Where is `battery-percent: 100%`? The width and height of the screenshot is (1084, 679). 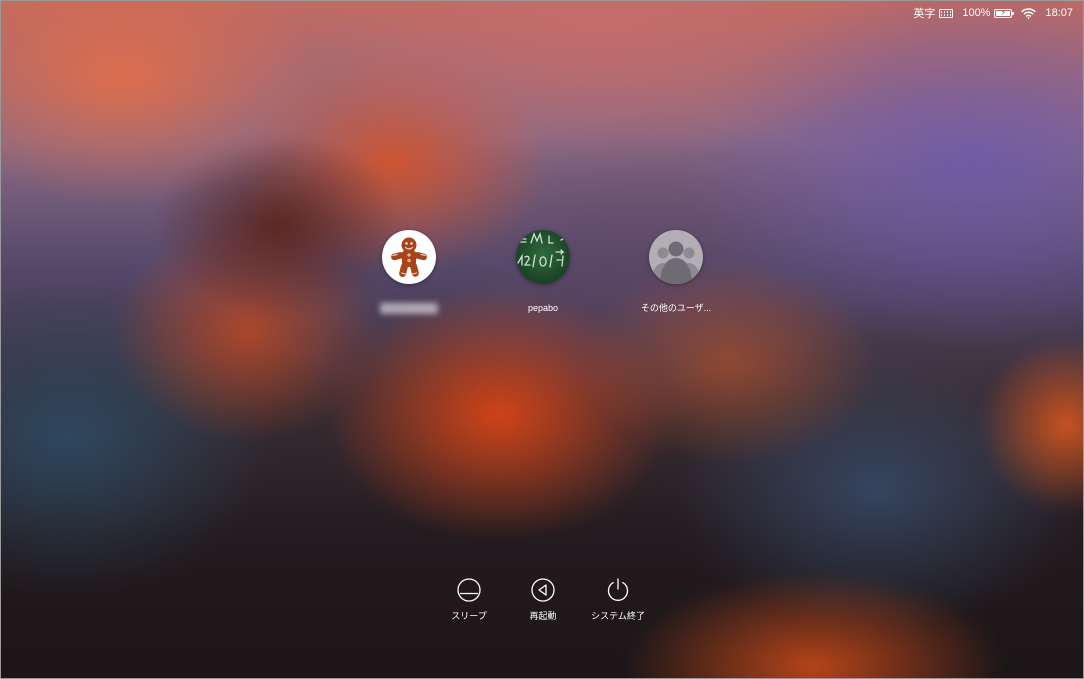
battery-percent: 100% is located at coordinates (976, 13).